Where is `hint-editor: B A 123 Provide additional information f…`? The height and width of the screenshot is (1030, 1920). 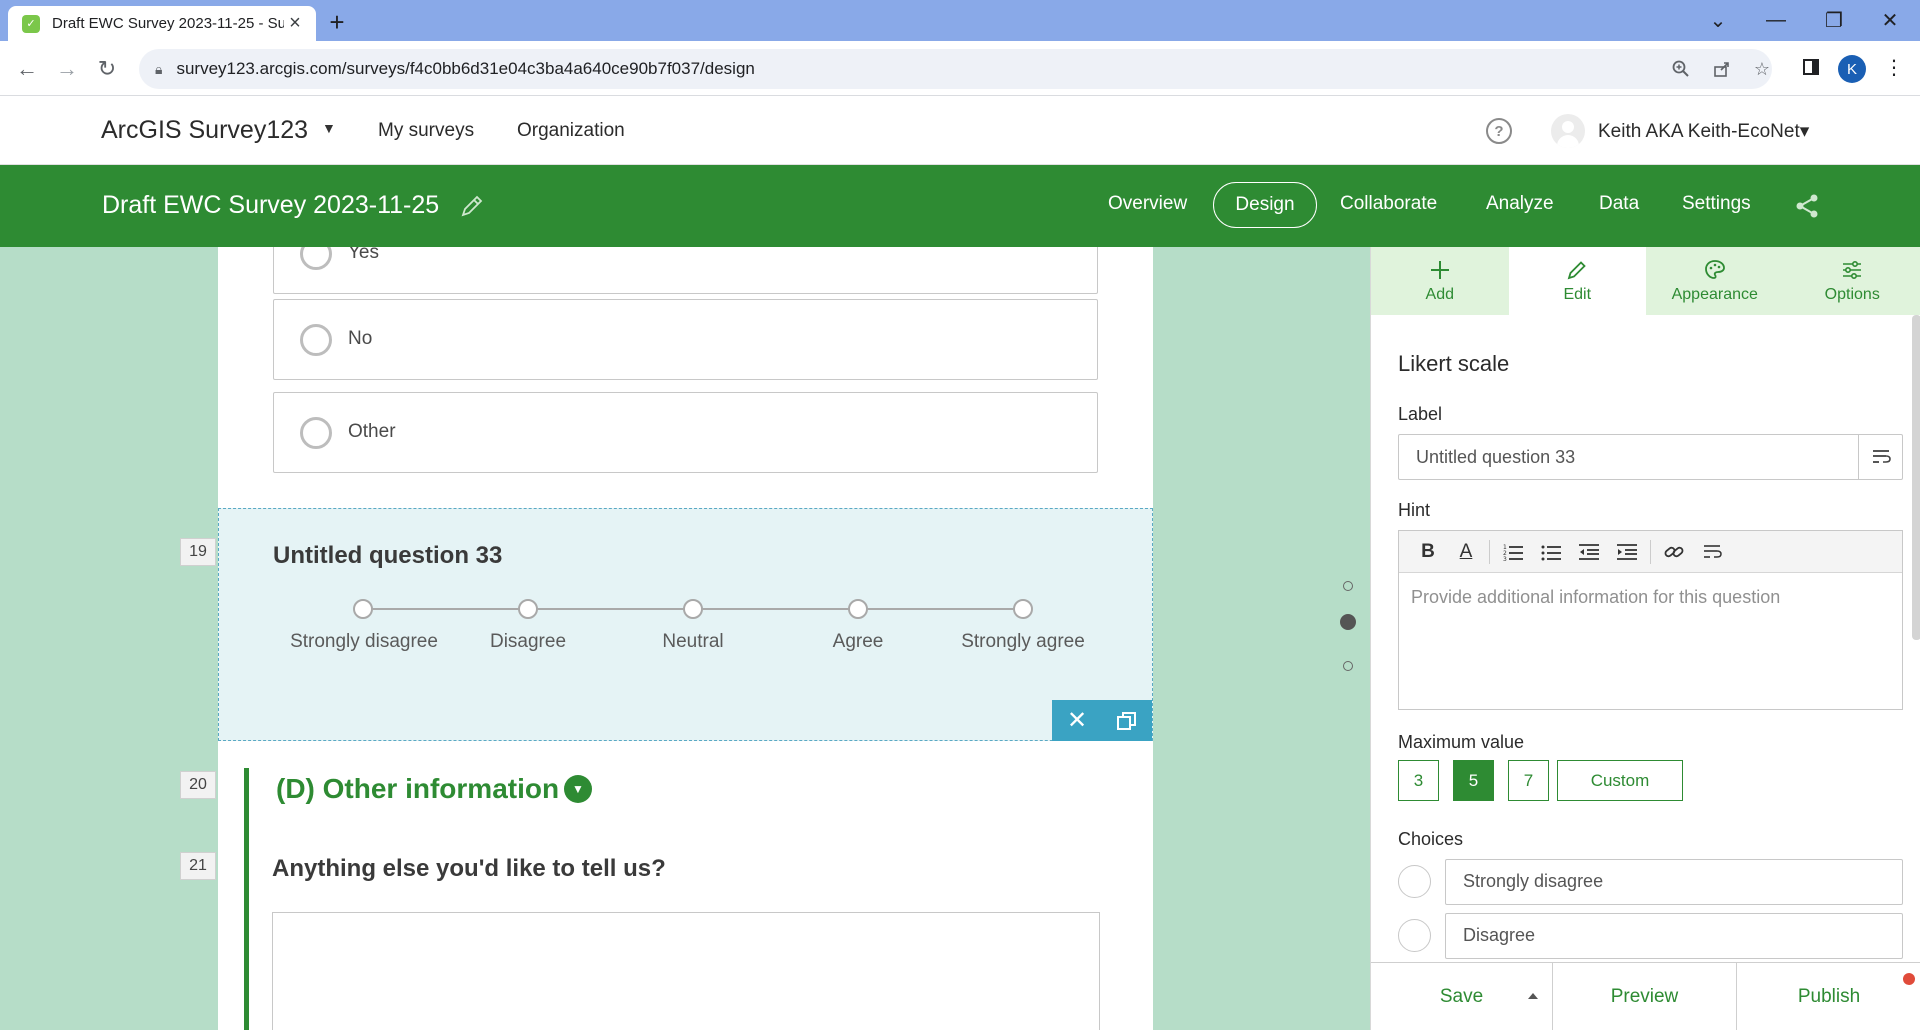 hint-editor: B A 123 Provide additional information f… is located at coordinates (1650, 620).